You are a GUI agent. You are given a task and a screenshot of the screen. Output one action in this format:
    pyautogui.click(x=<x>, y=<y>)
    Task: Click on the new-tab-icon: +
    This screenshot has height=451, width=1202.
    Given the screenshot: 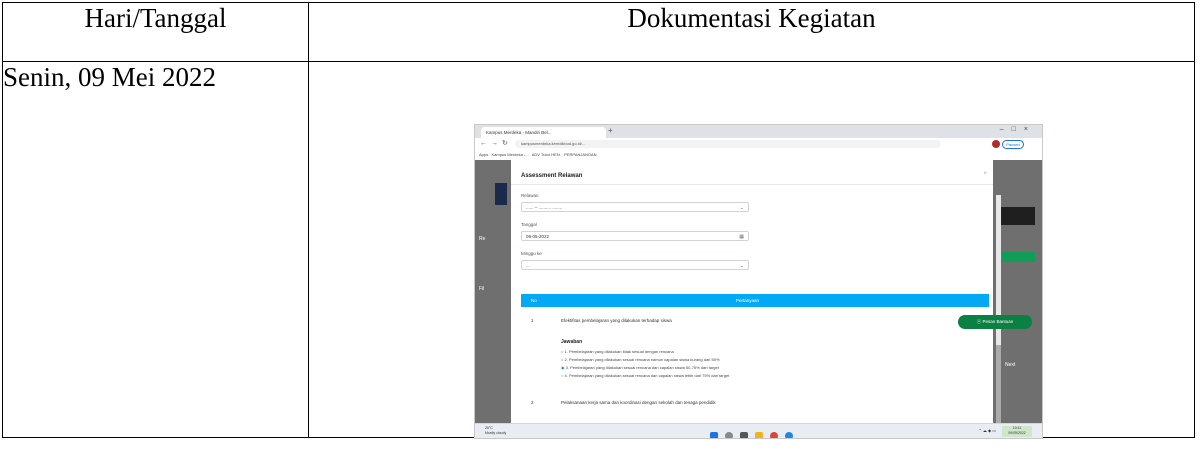 What is the action you would take?
    pyautogui.click(x=610, y=130)
    